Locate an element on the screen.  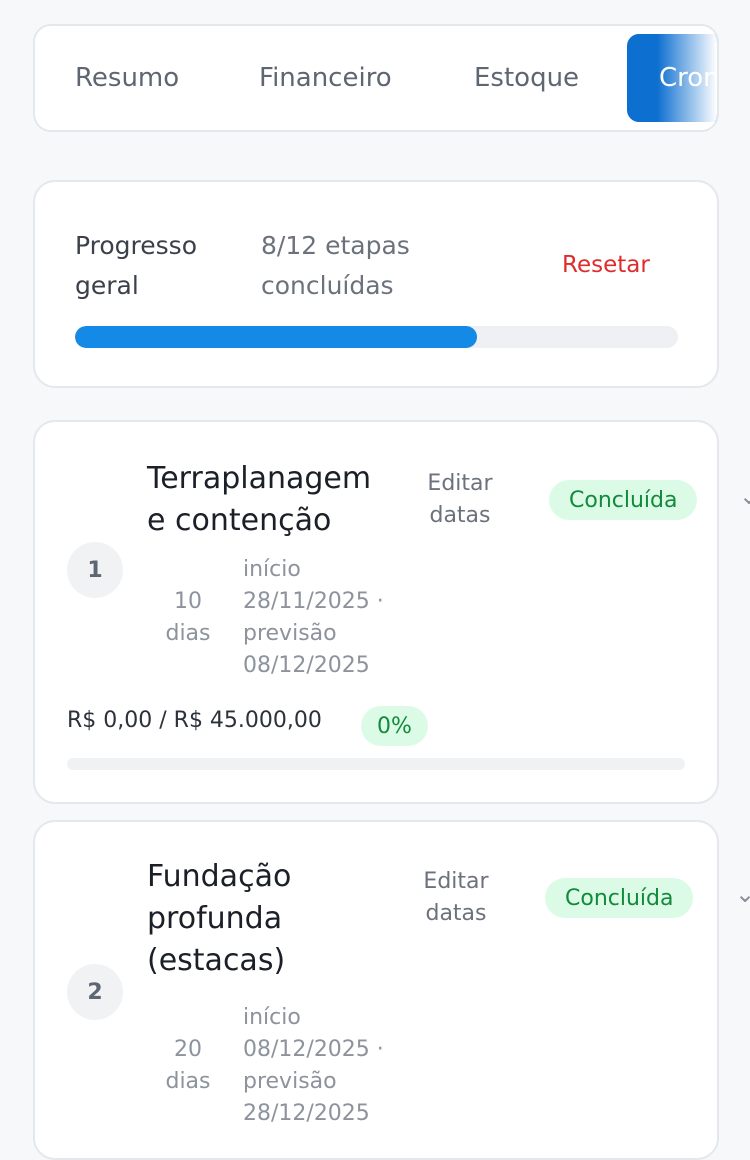
overall-progress-bar is located at coordinates (376, 337).